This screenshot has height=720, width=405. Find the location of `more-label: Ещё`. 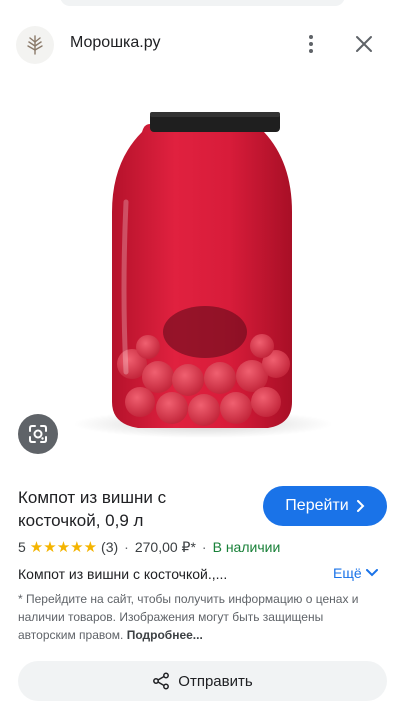

more-label: Ещё is located at coordinates (347, 573).